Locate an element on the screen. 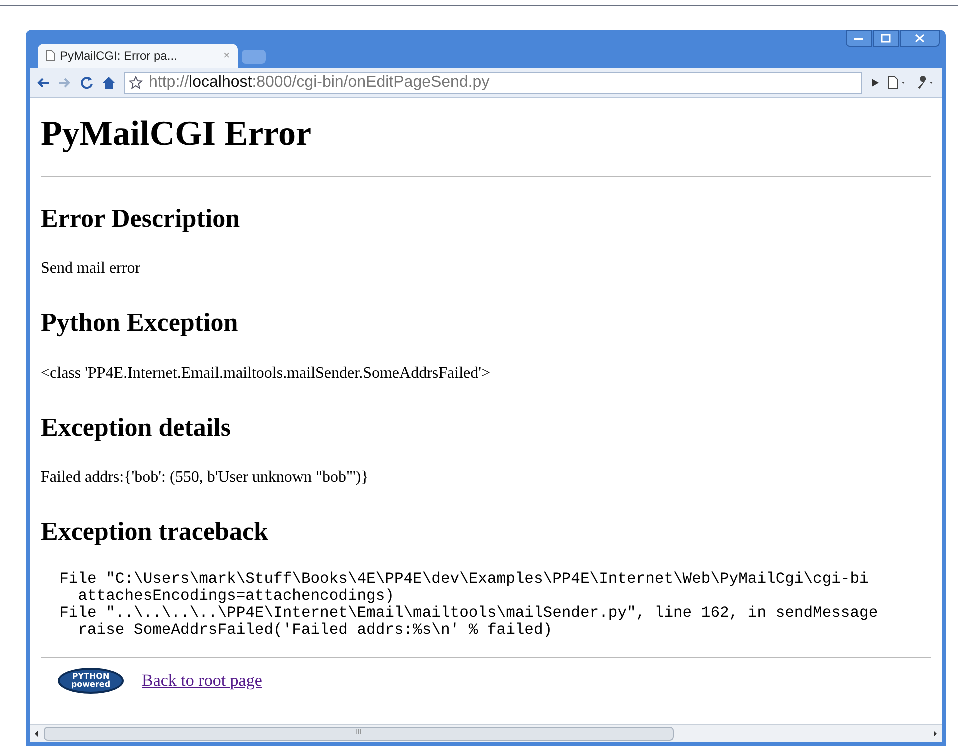  close-window-button is located at coordinates (920, 38).